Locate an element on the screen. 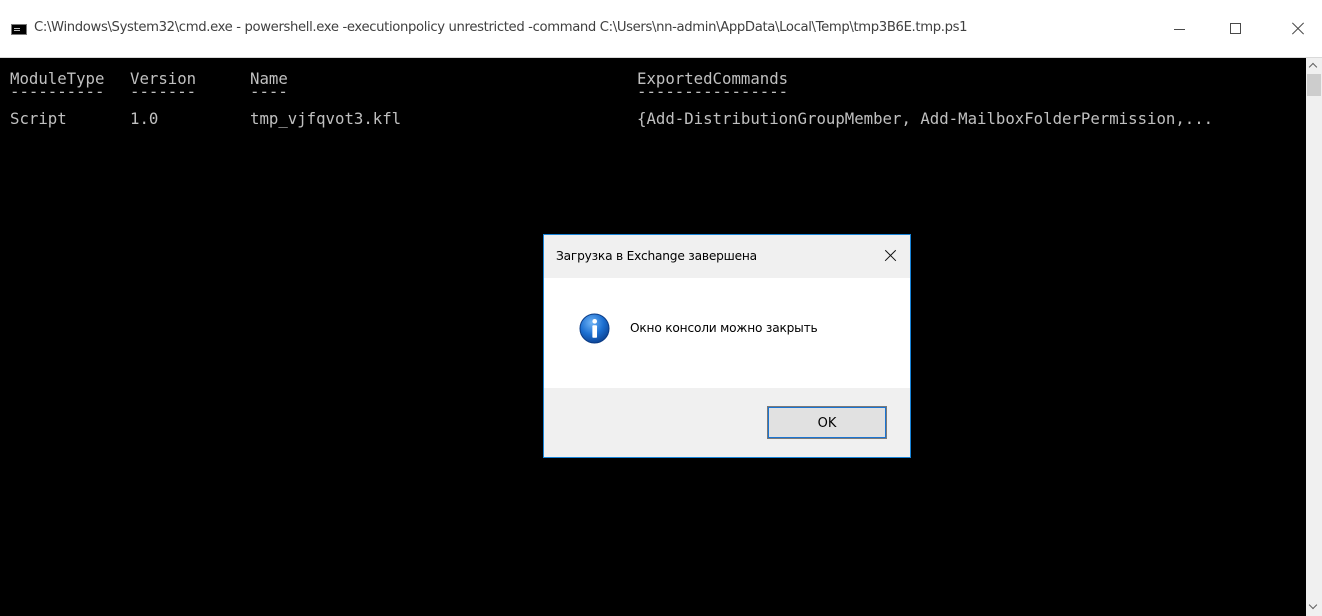 Image resolution: width=1322 pixels, height=616 pixels. row-name: tmp_vjfqvot3.kfl is located at coordinates (326, 118).